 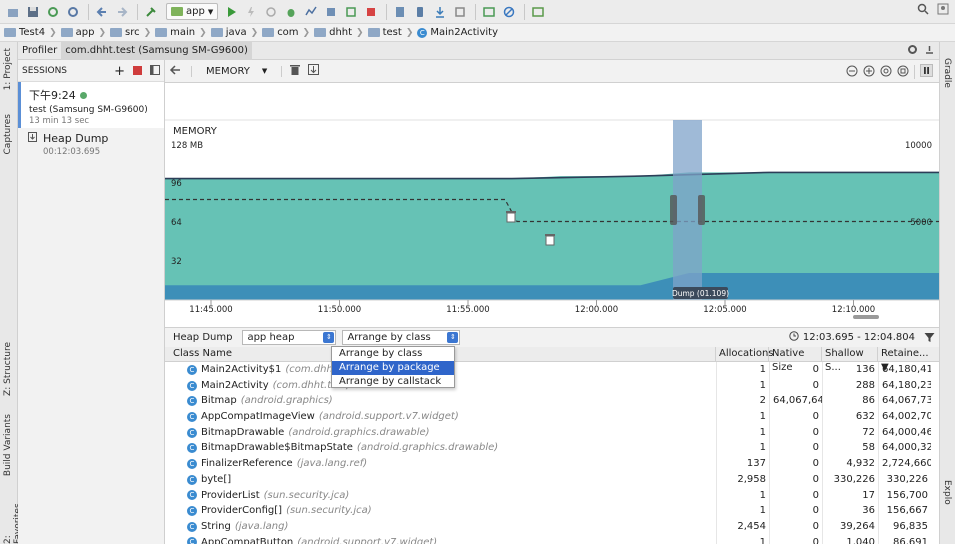 I want to click on sync-icon, so click(x=53, y=12).